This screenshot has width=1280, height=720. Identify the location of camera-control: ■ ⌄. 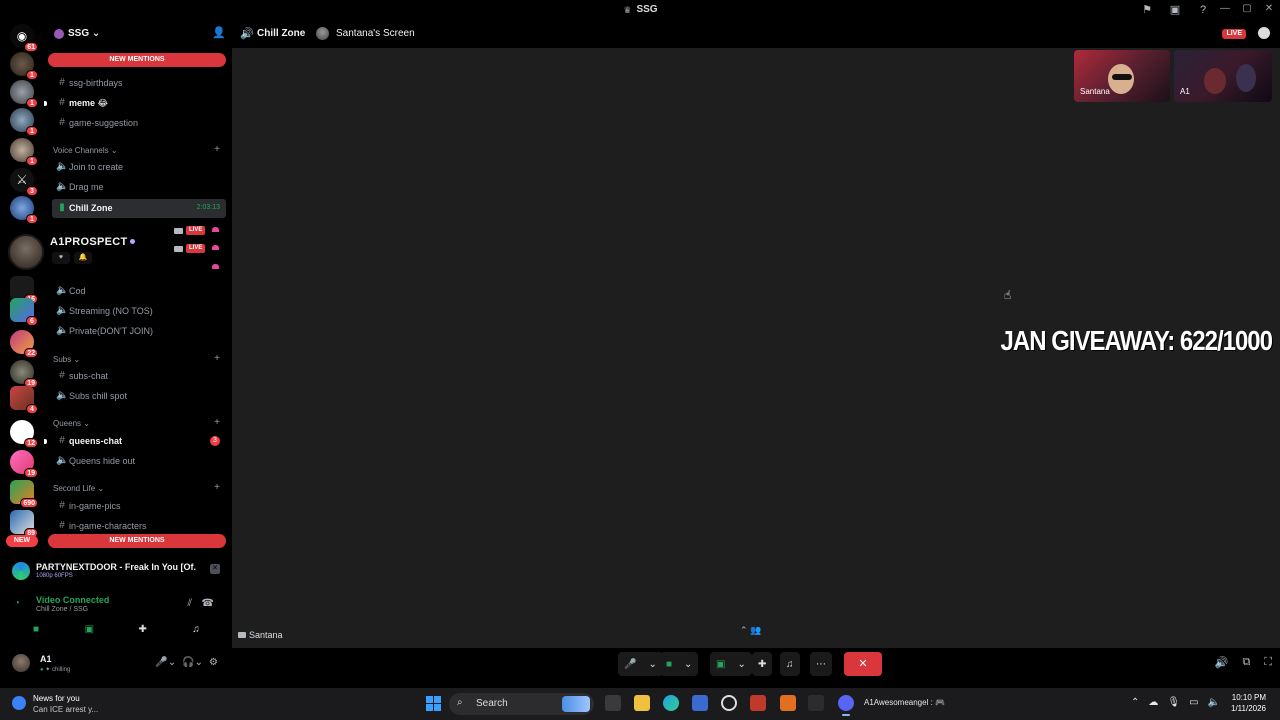
(679, 664).